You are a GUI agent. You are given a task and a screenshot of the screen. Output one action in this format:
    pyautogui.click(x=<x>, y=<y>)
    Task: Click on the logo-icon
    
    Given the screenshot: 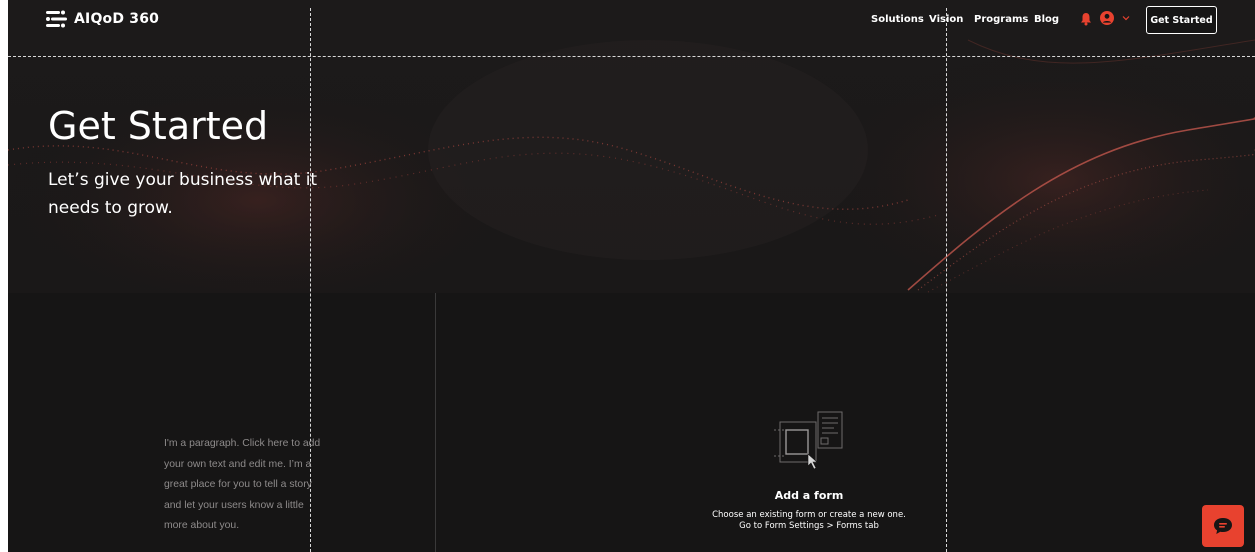 What is the action you would take?
    pyautogui.click(x=56, y=19)
    